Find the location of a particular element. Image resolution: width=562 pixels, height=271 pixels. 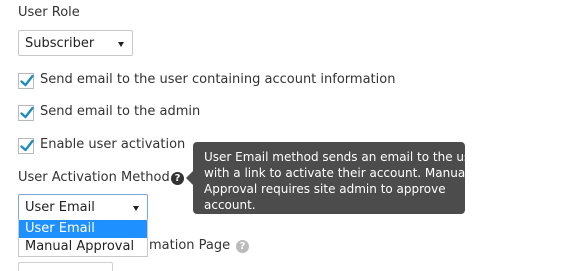

user-activation-method-label: User Activation Method is located at coordinates (94, 177).